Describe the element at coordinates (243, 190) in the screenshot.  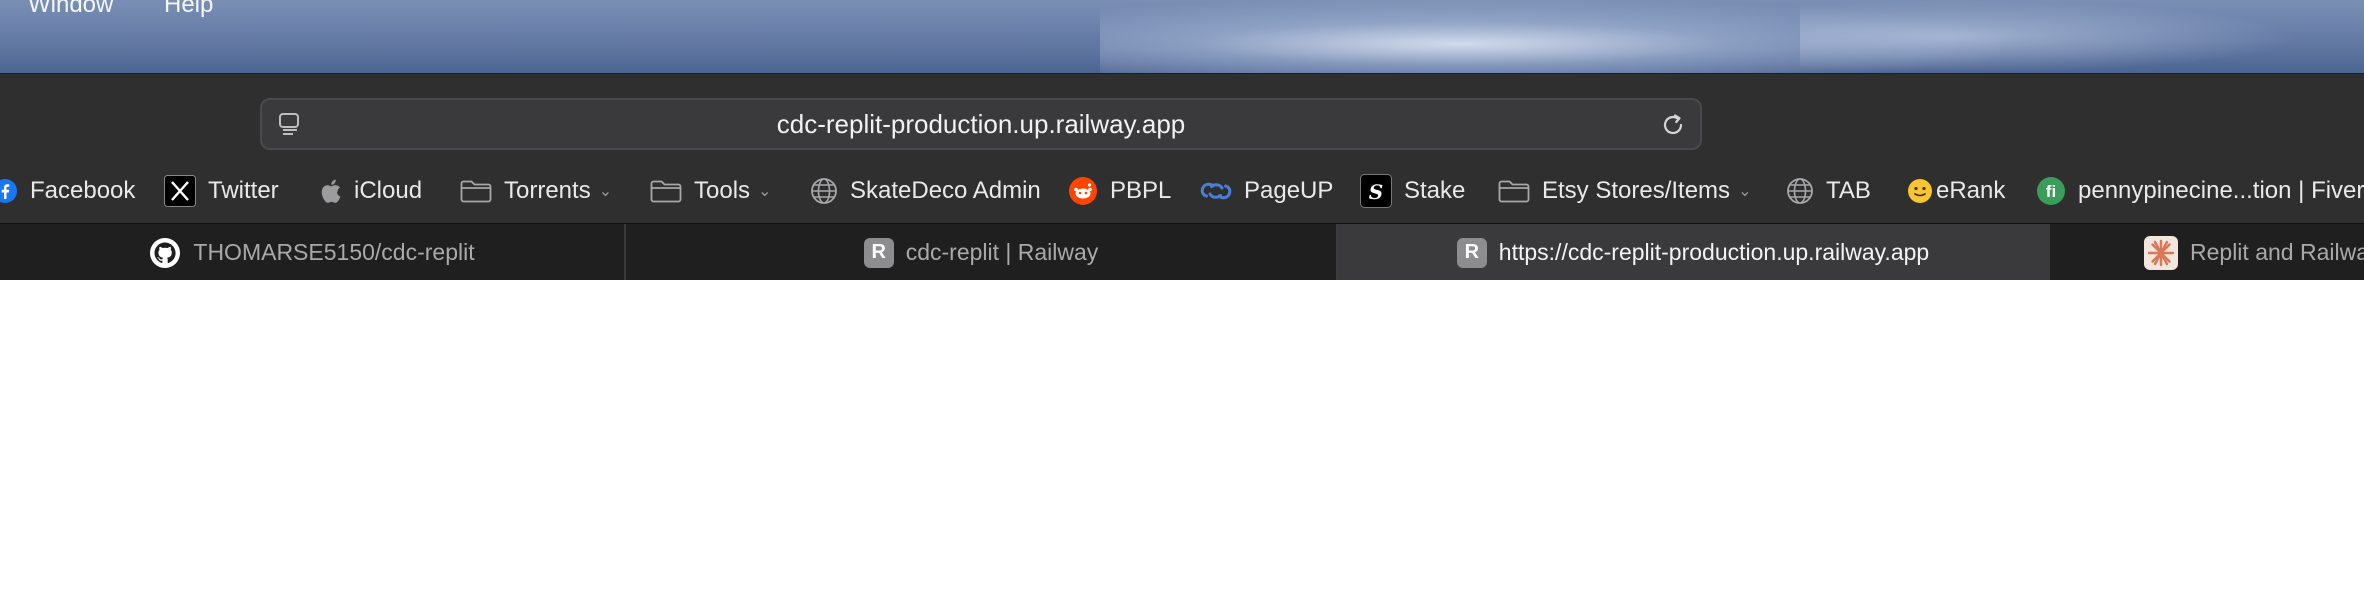
I see `bookmark-label: Twitter` at that location.